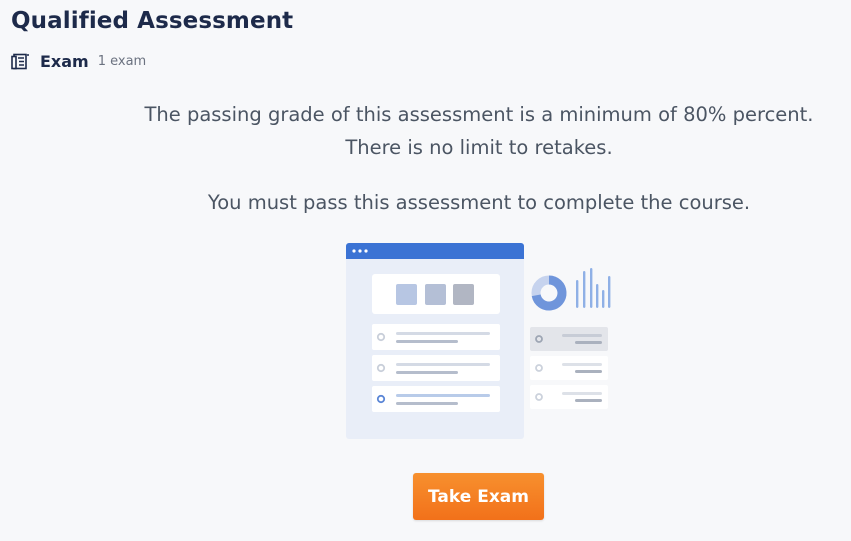  I want to click on exam-section-label: Exam, so click(64, 61).